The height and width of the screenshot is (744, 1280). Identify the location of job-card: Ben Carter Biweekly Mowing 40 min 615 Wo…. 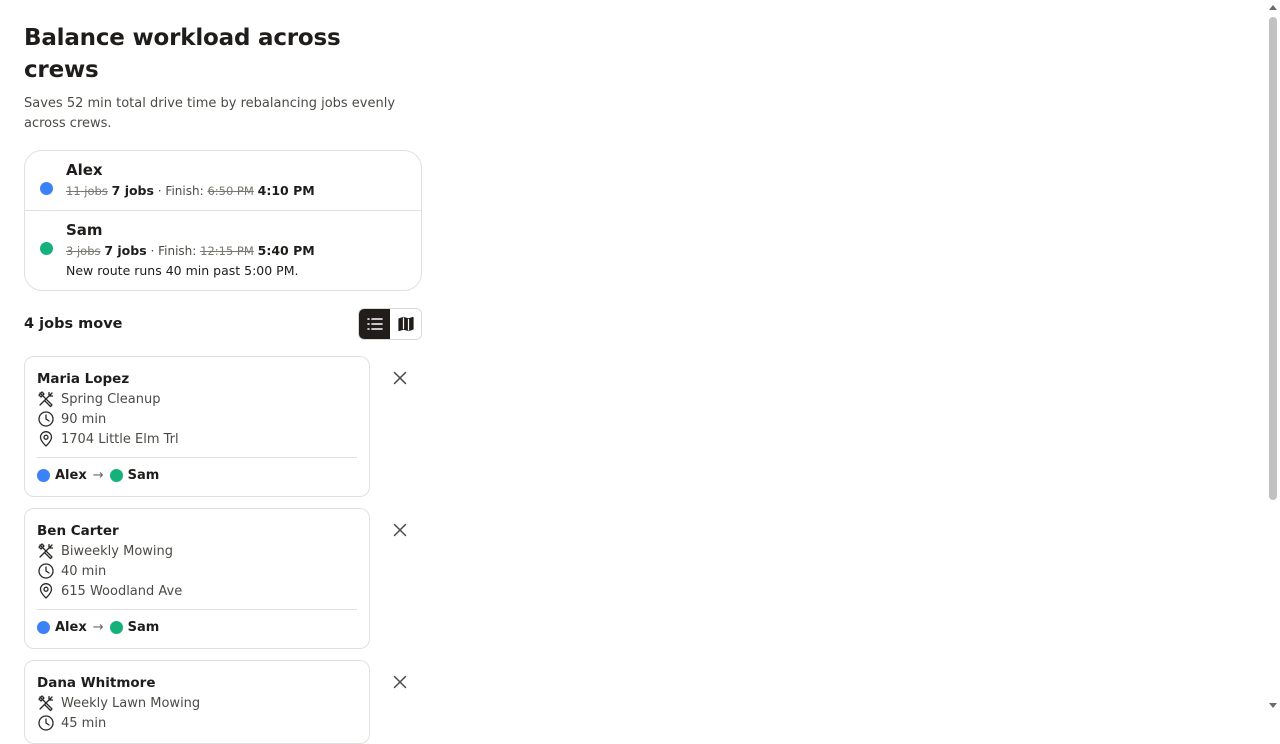
(197, 578).